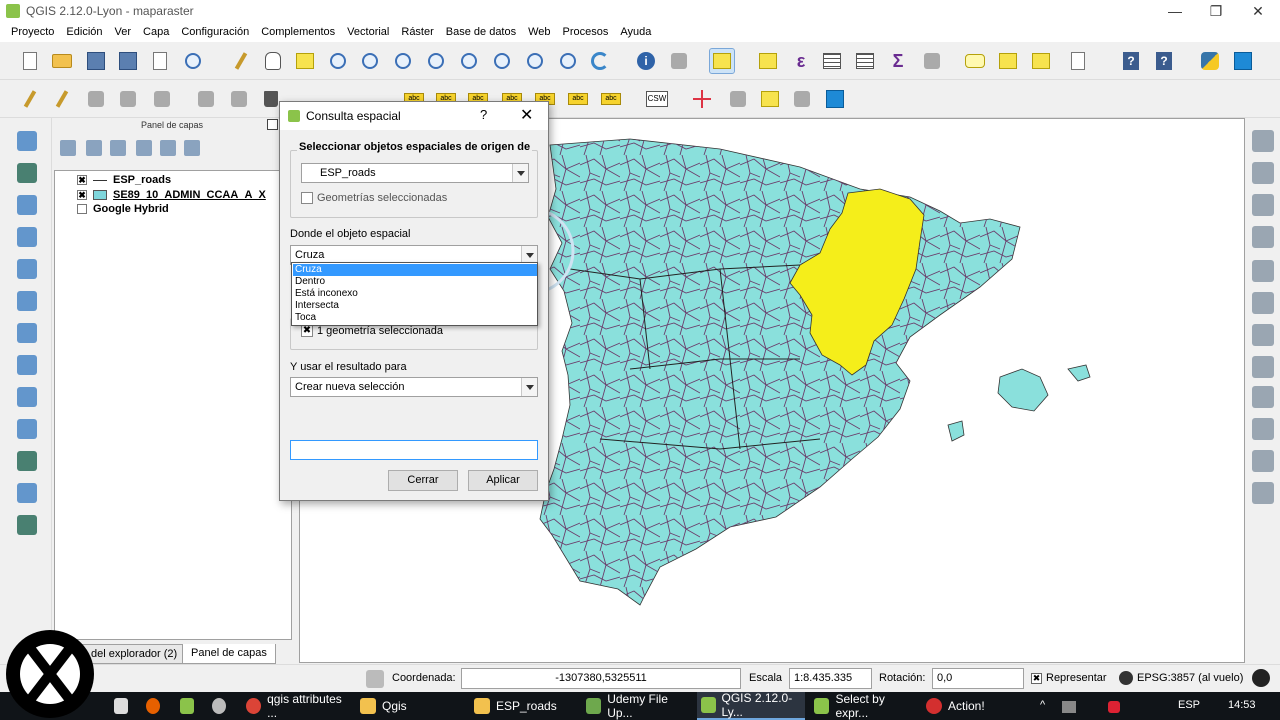 The image size is (1280, 720). What do you see at coordinates (160, 61) in the screenshot?
I see `new-print-composer-button` at bounding box center [160, 61].